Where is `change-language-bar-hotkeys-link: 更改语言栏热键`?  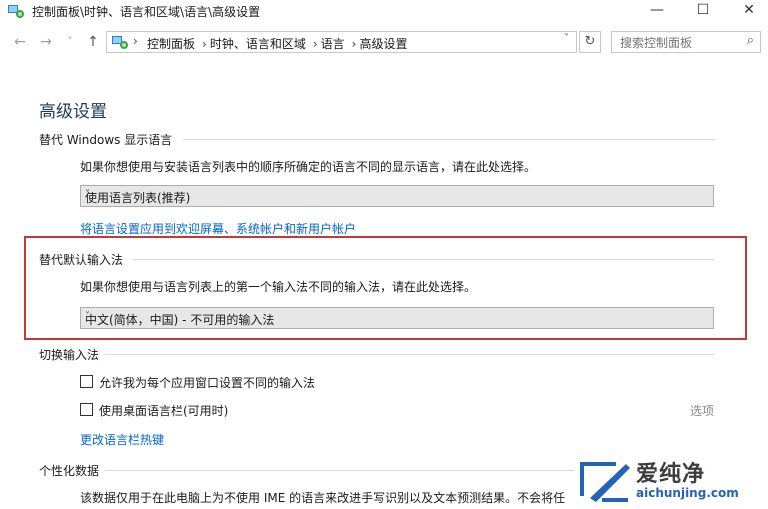 change-language-bar-hotkeys-link: 更改语言栏热键 is located at coordinates (122, 439).